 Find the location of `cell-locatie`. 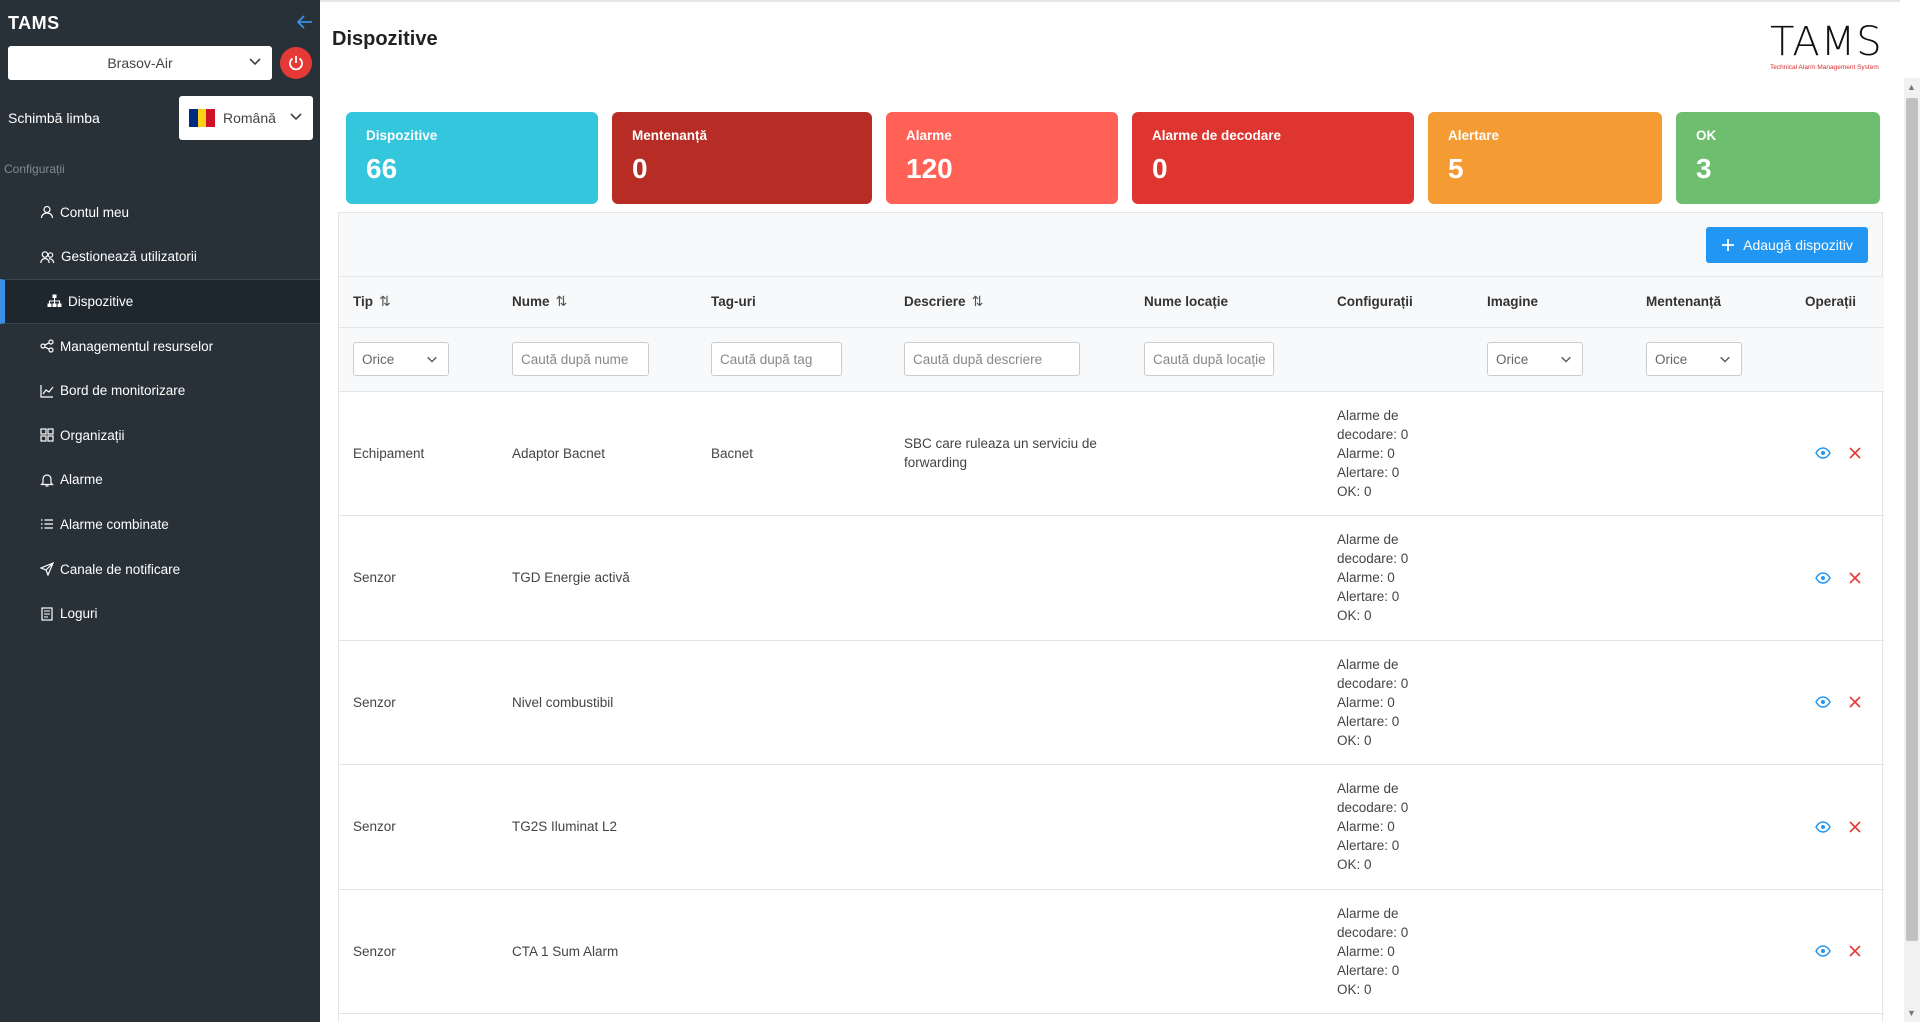

cell-locatie is located at coordinates (1226, 827).